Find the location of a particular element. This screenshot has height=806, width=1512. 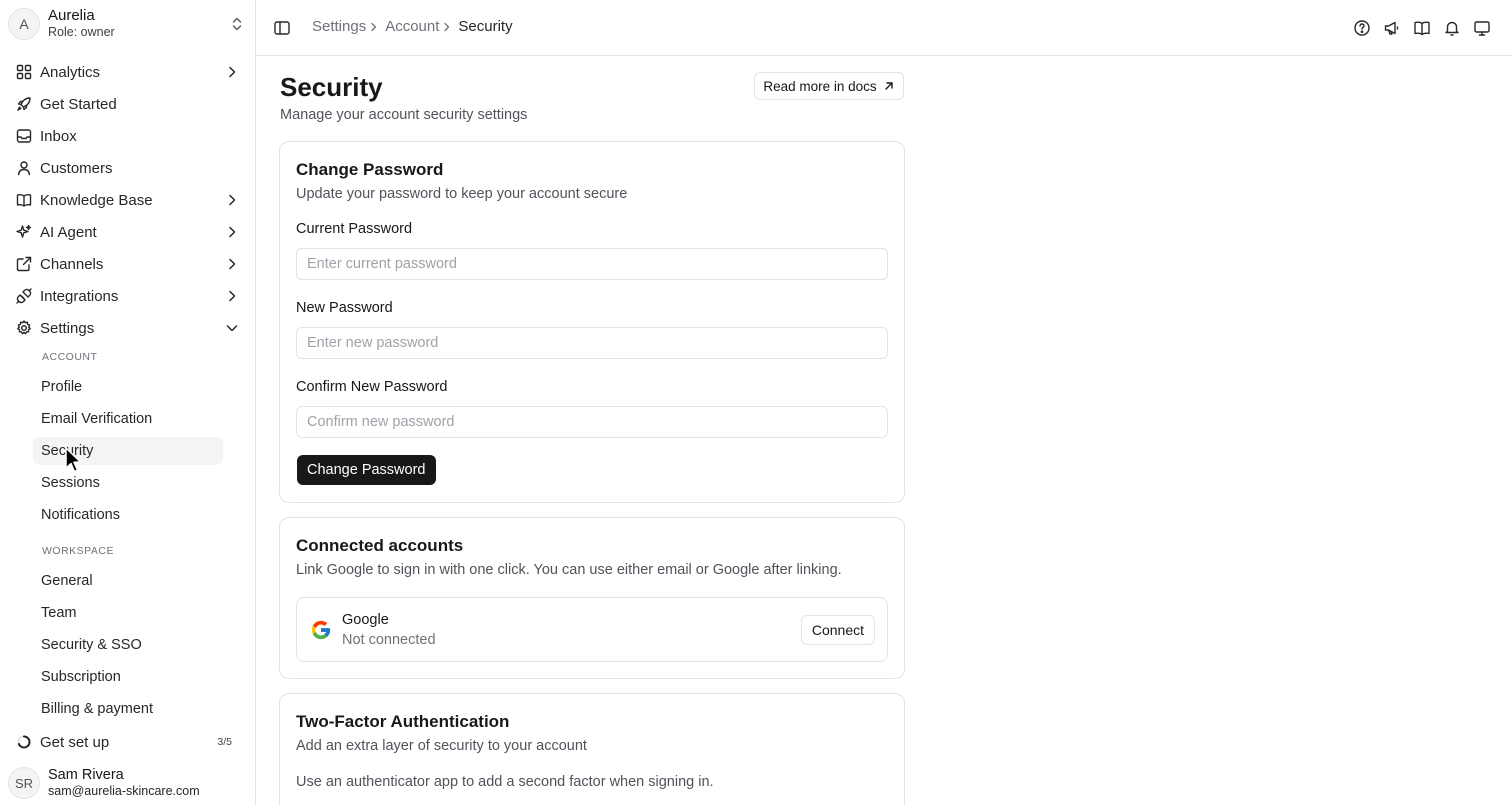

sidebar-item-label: Inbox is located at coordinates (58, 136).